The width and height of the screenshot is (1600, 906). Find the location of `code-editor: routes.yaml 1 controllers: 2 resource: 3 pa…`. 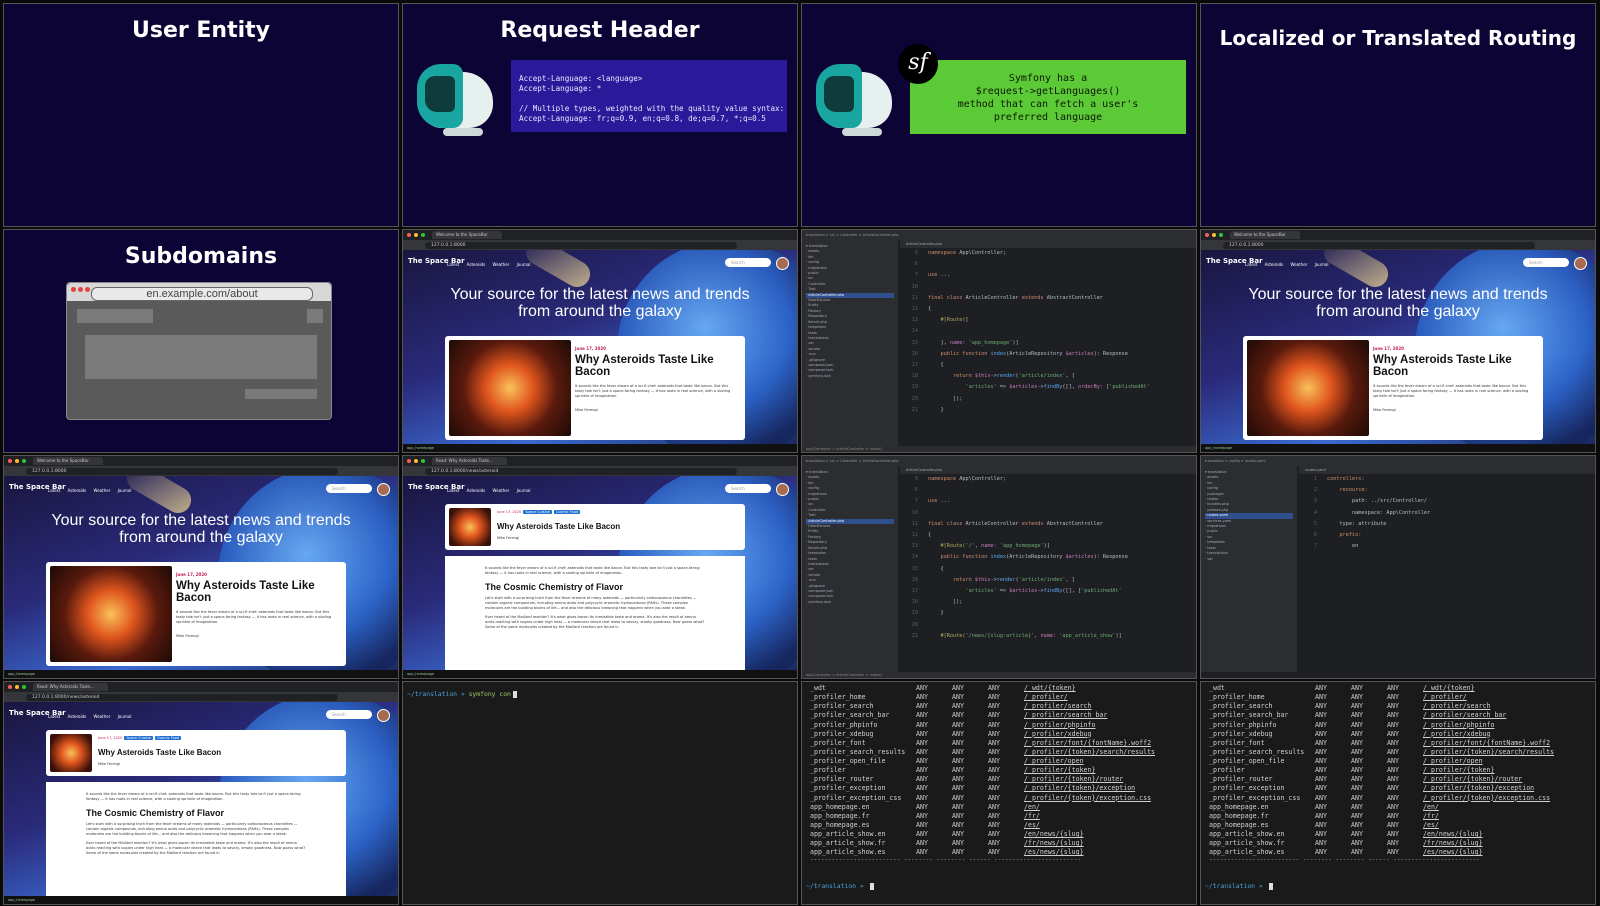

code-editor: routes.yaml 1 controllers: 2 resource: 3 pa… is located at coordinates (1447, 569).